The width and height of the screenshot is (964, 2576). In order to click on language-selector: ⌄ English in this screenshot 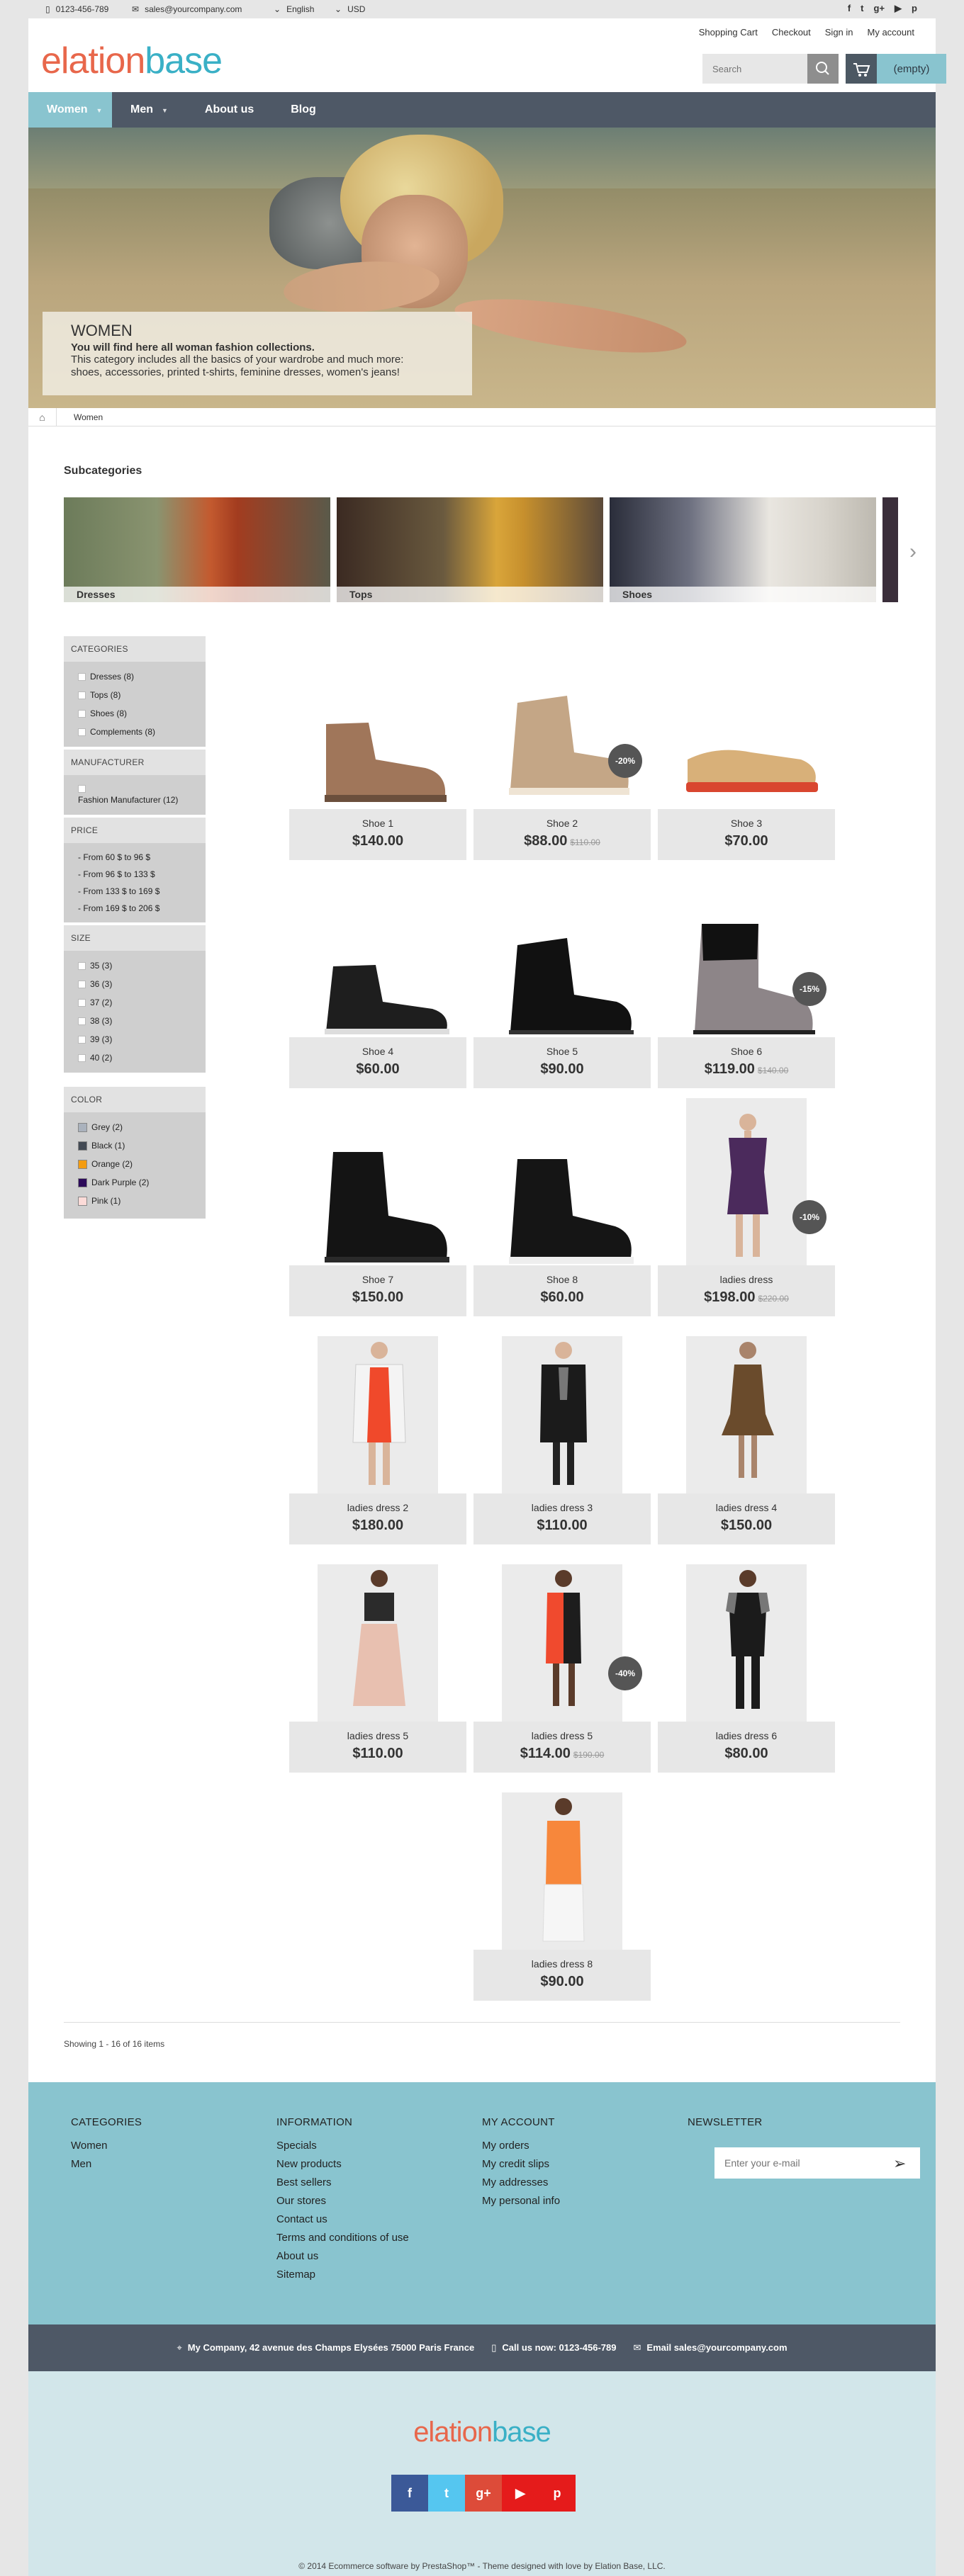, I will do `click(294, 9)`.